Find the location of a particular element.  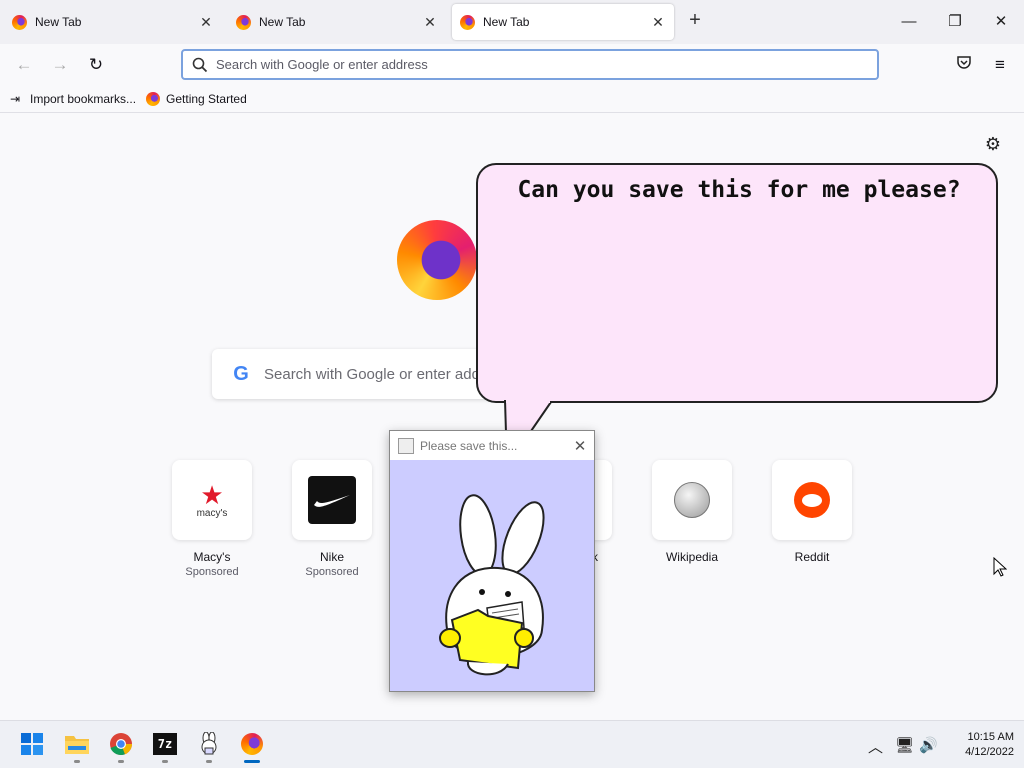

clock-time: 10:15 AM is located at coordinates (990, 737).